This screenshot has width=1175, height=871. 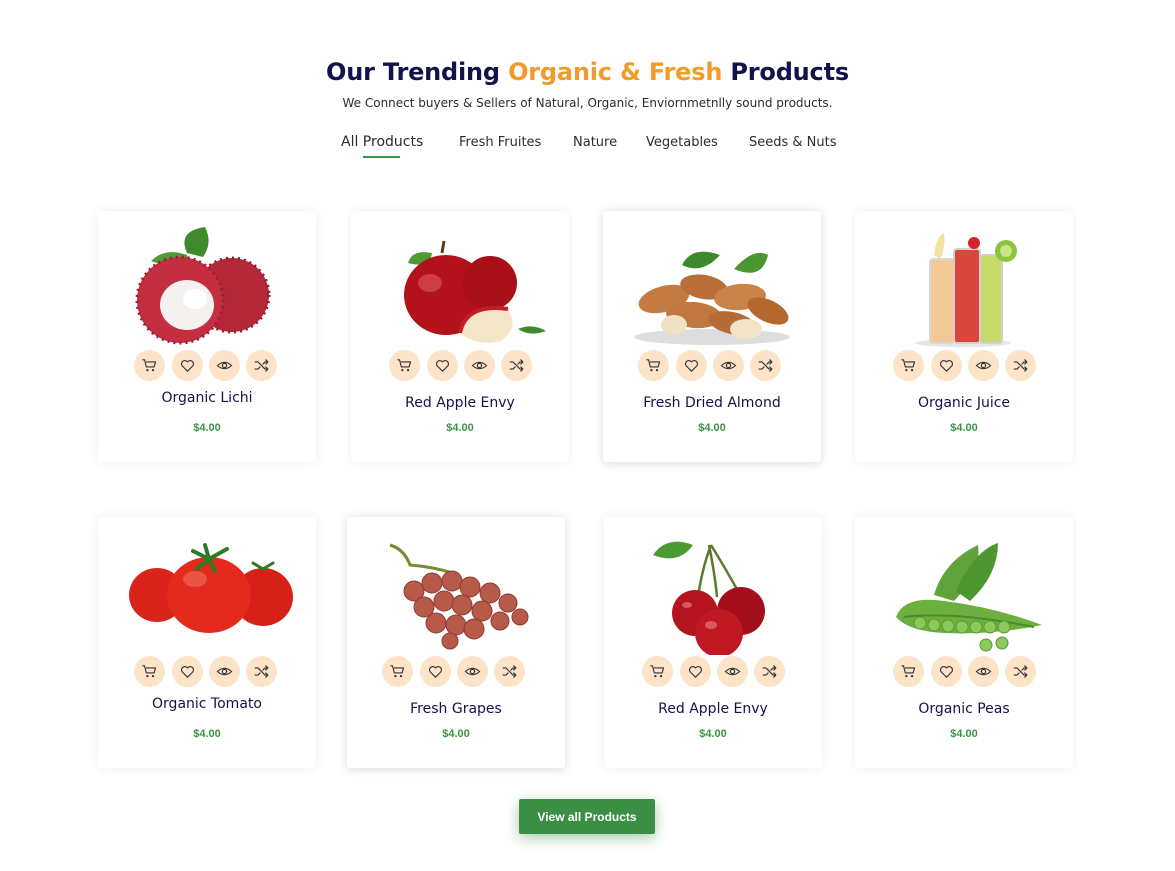 I want to click on product-card-red-apple-envy: Red Apple Envy $4.00, so click(x=460, y=336).